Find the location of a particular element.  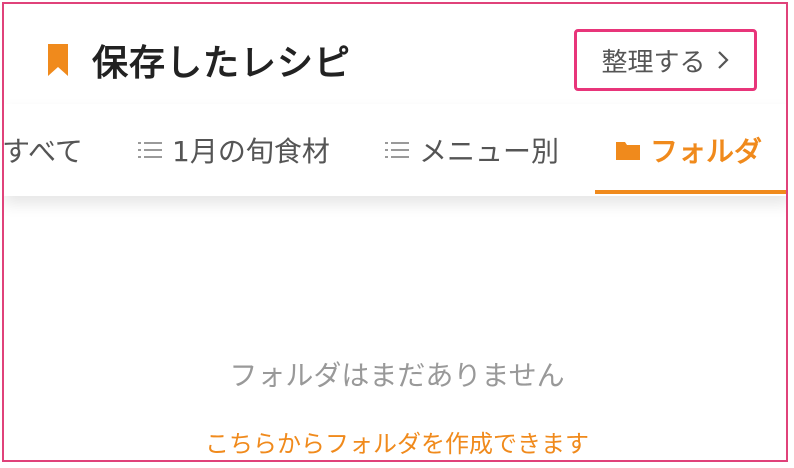

create-folder-link: こちらからフォルダを作成できます is located at coordinates (395, 441).